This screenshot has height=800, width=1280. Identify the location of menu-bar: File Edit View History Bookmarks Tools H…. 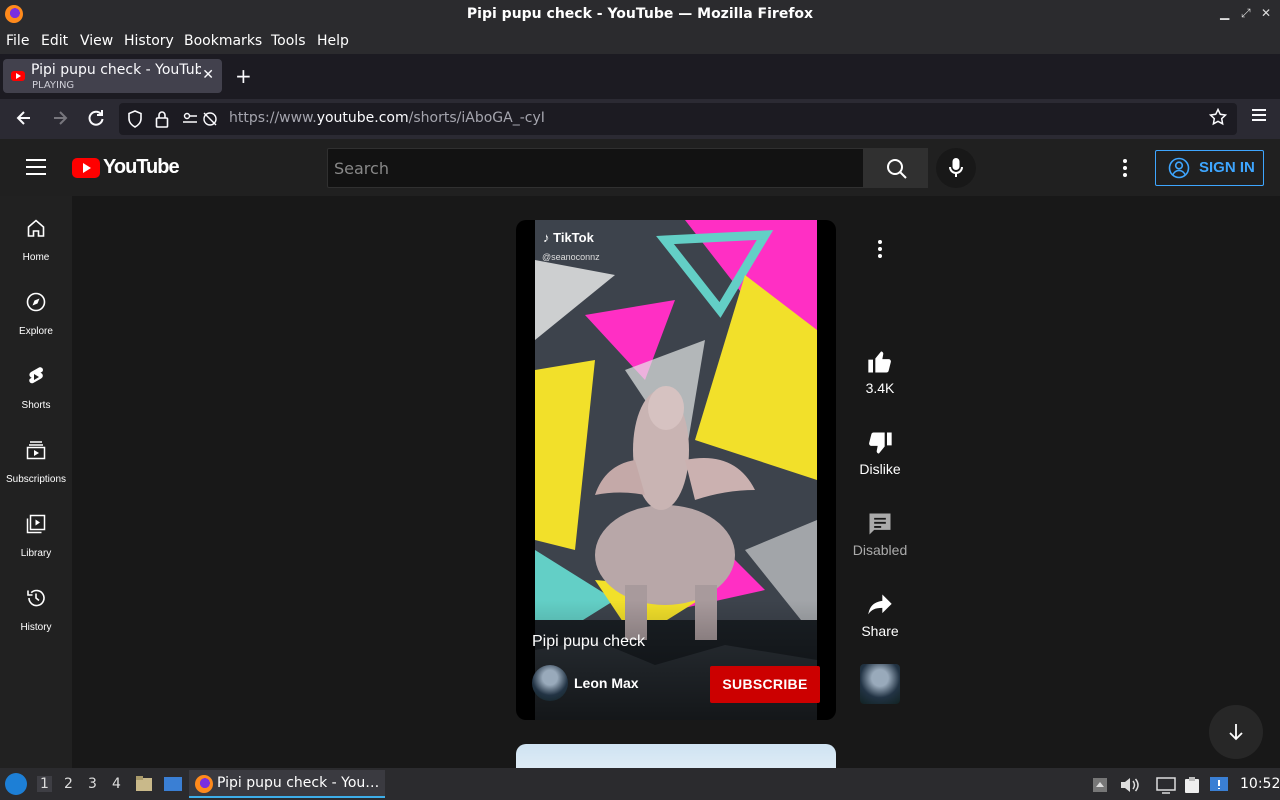
(640, 42).